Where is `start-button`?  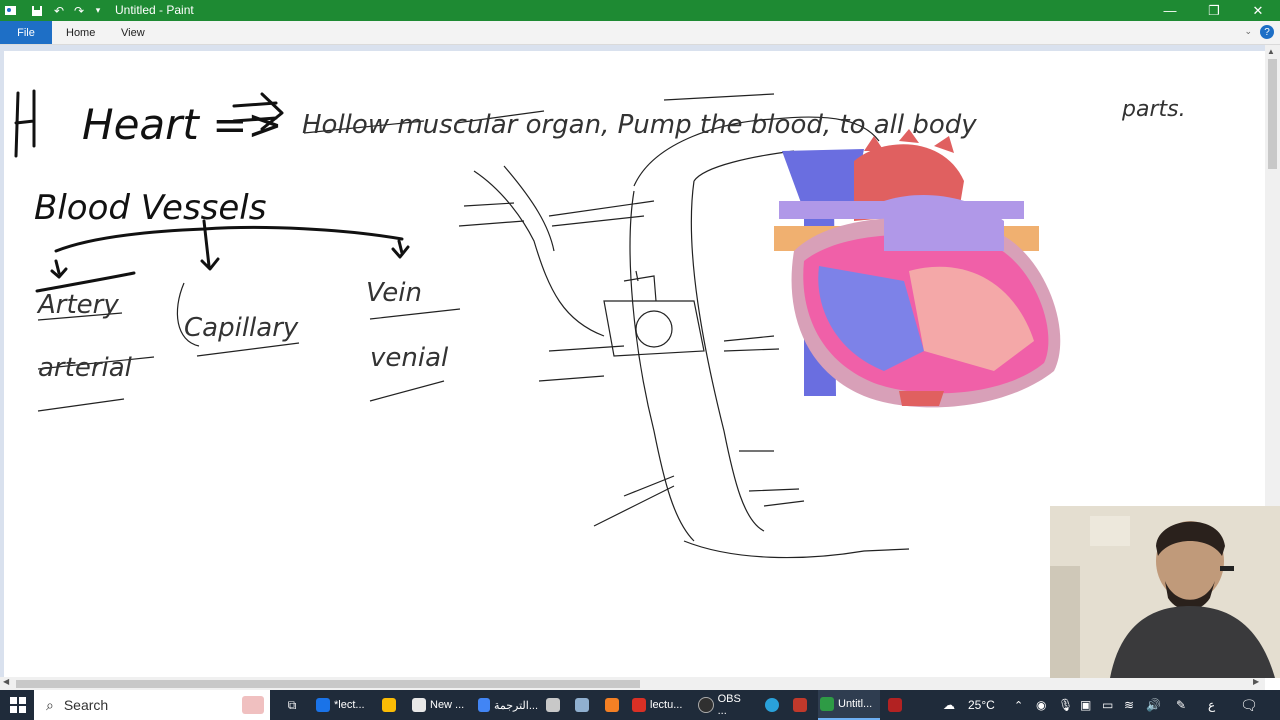 start-button is located at coordinates (18, 705).